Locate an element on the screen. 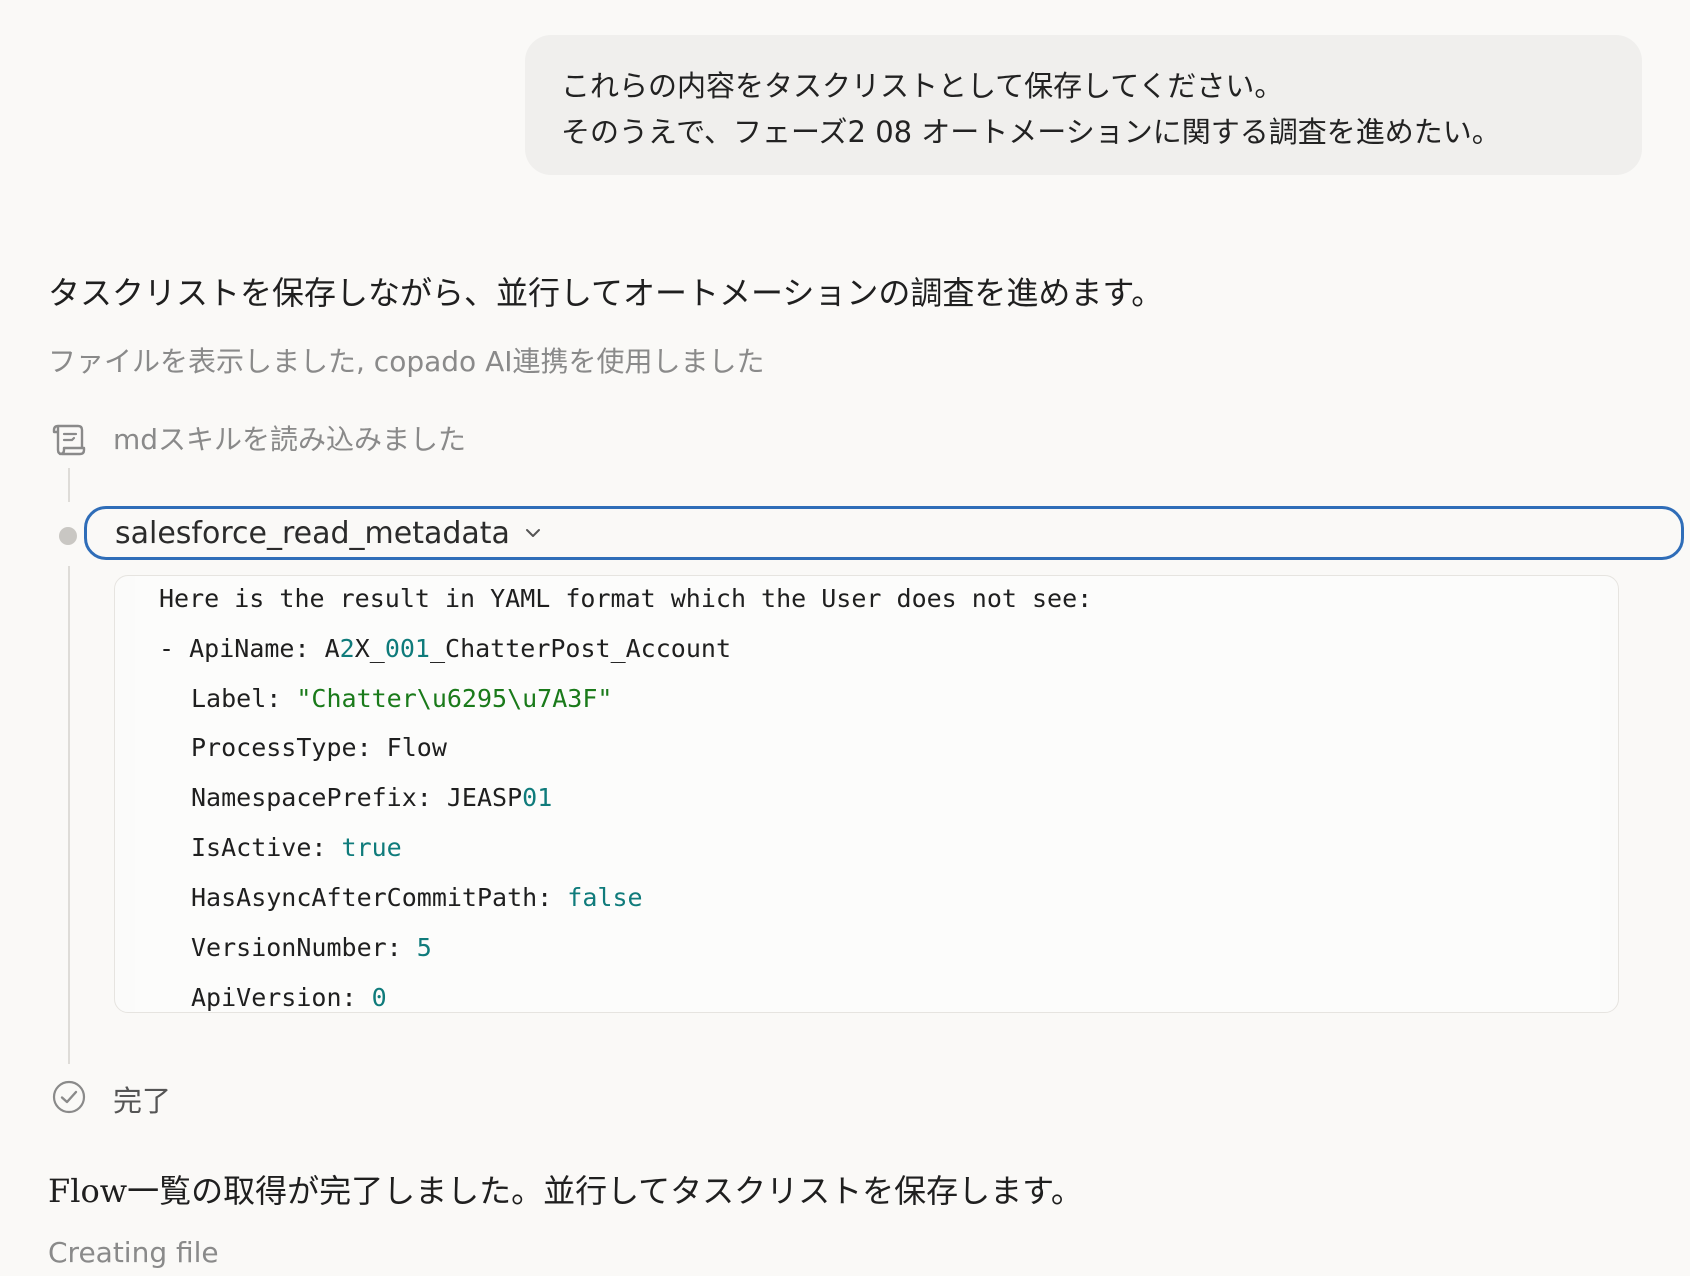  code-line-label: Label: "Chatter\u6295\u7A3F" is located at coordinates (402, 698).